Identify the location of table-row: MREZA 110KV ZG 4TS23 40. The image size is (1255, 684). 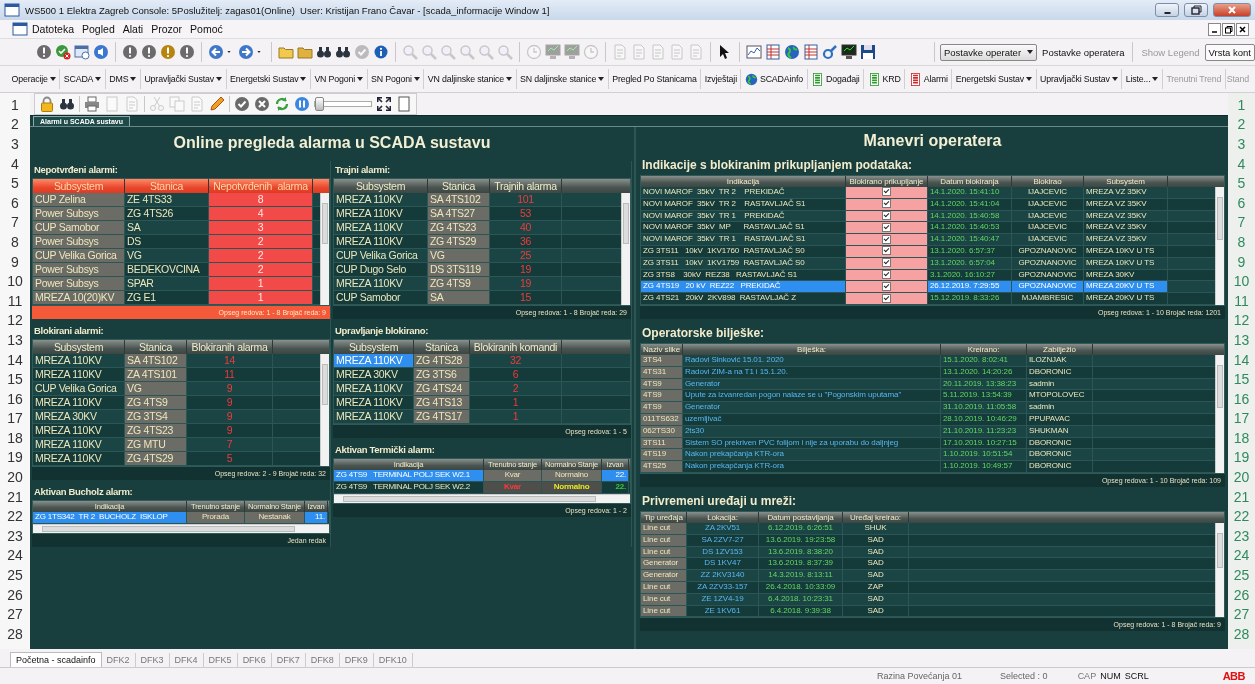
(477, 228).